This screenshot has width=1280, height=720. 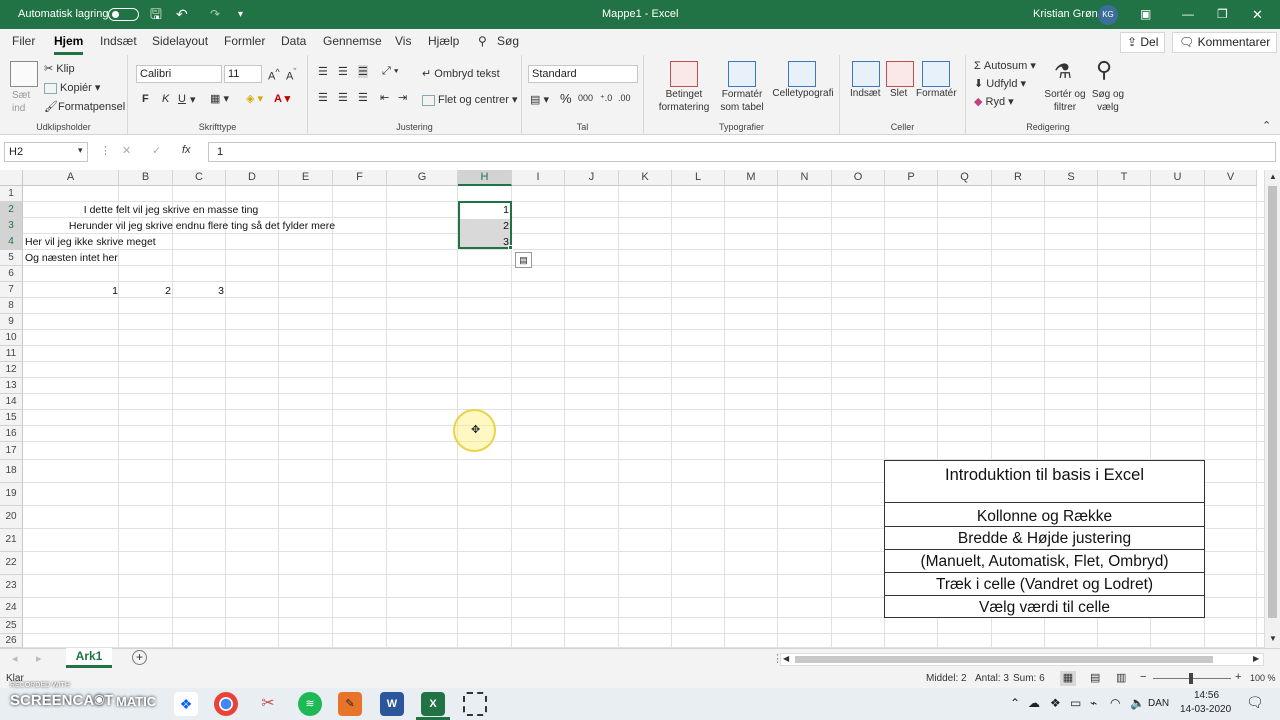 What do you see at coordinates (105, 150) in the screenshot?
I see `formula-more-icon: ⋮` at bounding box center [105, 150].